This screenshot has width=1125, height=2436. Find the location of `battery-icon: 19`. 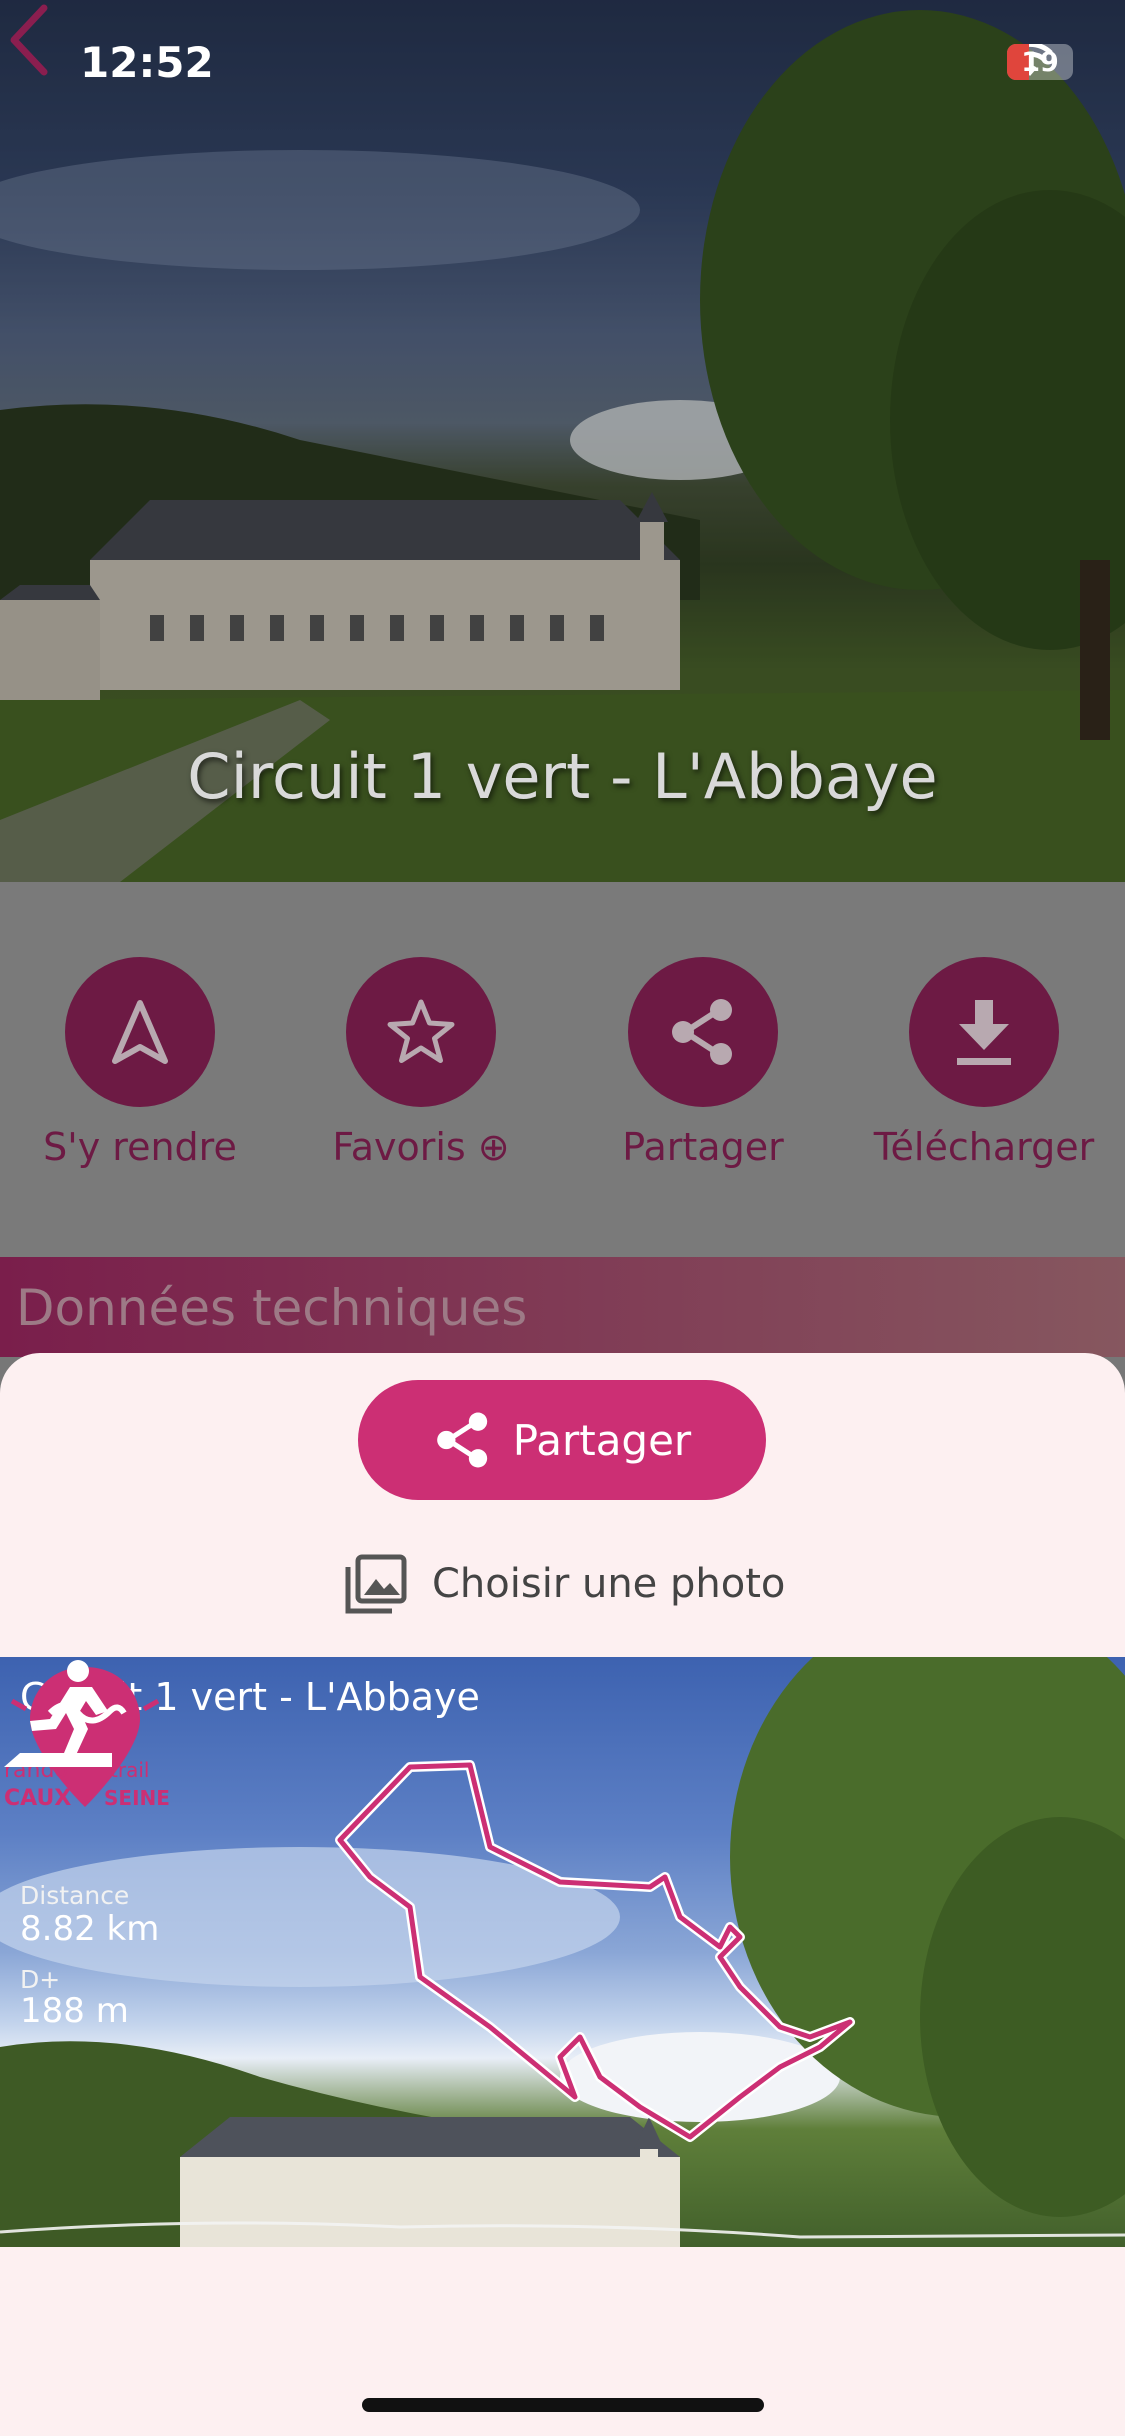

battery-icon: 19 is located at coordinates (1040, 62).